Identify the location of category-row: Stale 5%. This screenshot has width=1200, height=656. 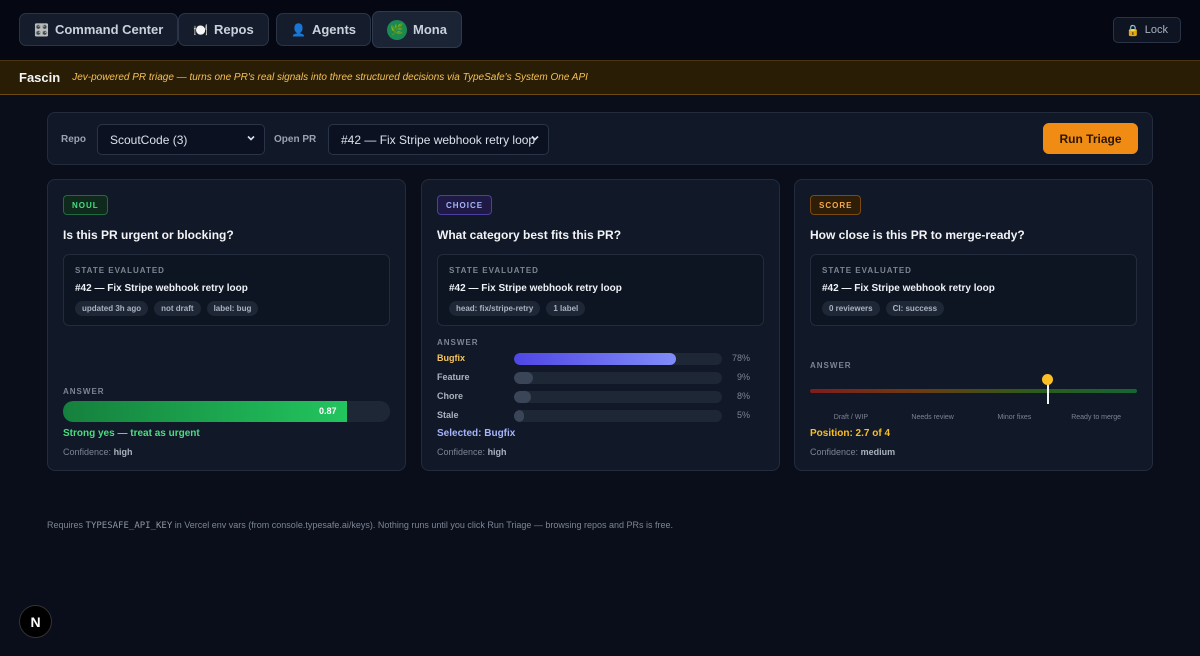
(600, 416).